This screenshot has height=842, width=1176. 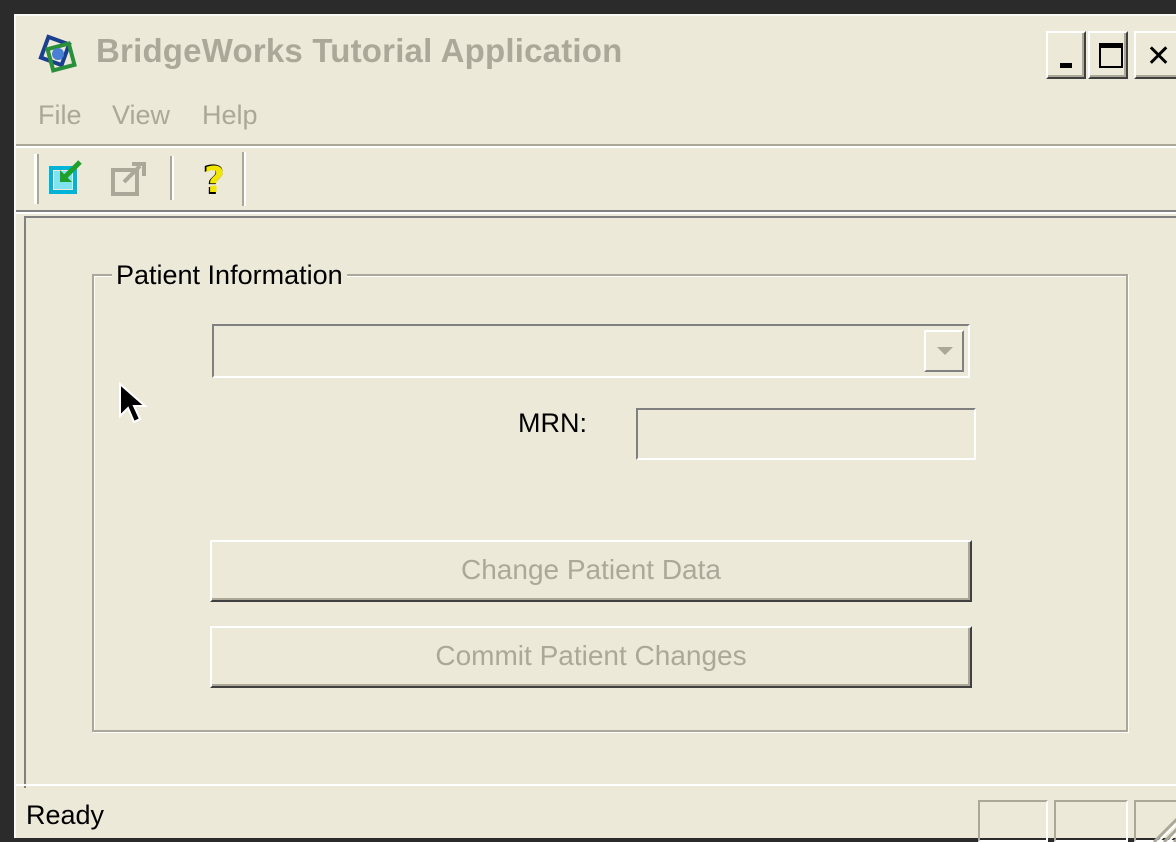 I want to click on resize-grip-icon, so click(x=1160, y=825).